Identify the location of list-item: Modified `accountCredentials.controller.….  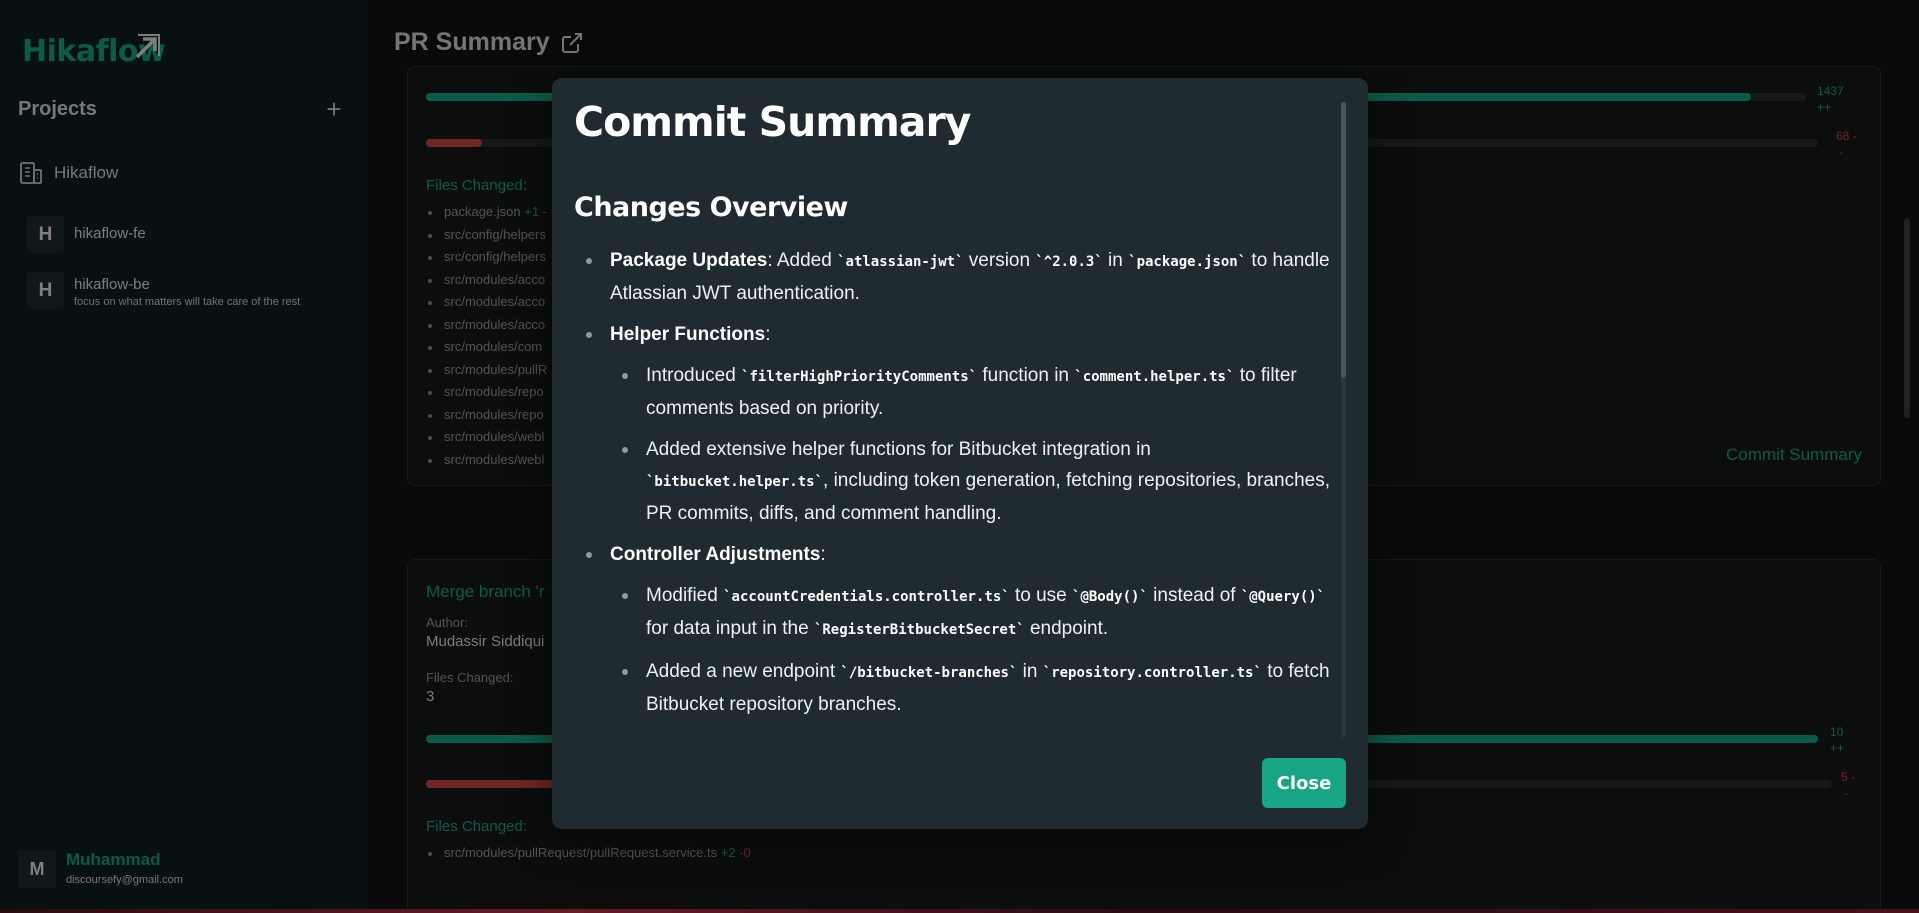
(972, 613).